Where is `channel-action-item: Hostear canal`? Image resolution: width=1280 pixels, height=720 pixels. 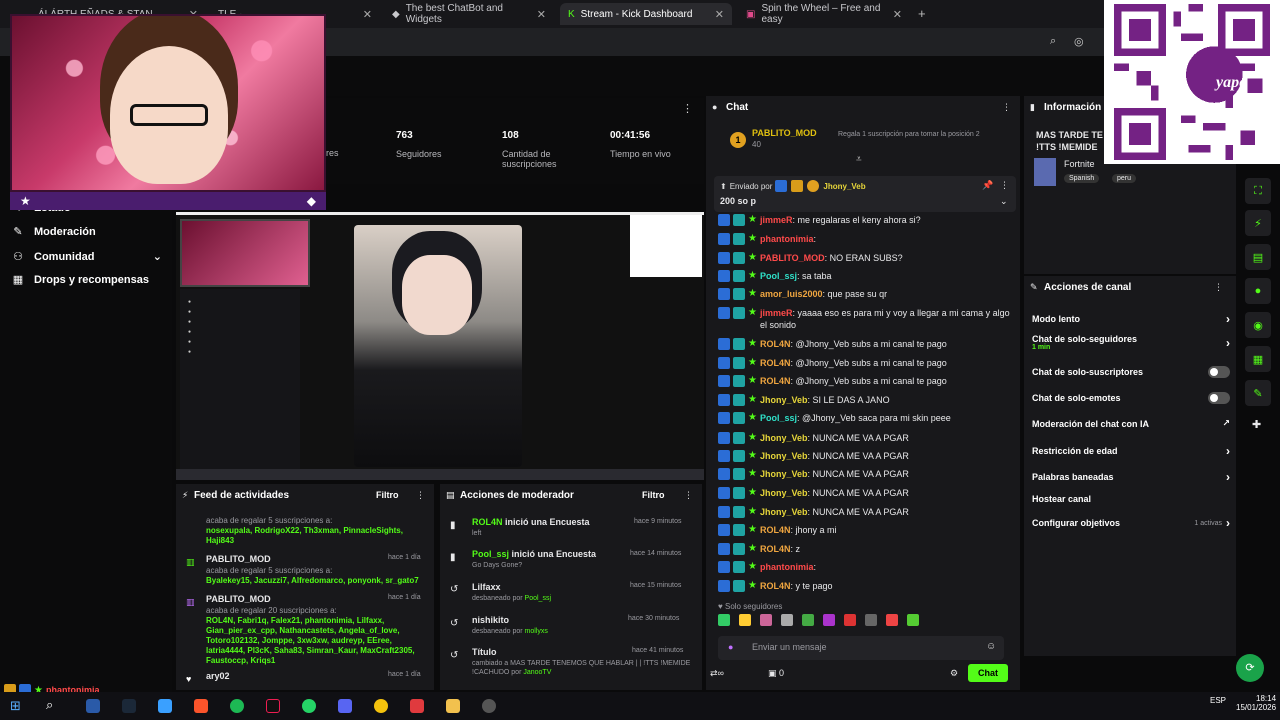 channel-action-item: Hostear canal is located at coordinates (1131, 499).